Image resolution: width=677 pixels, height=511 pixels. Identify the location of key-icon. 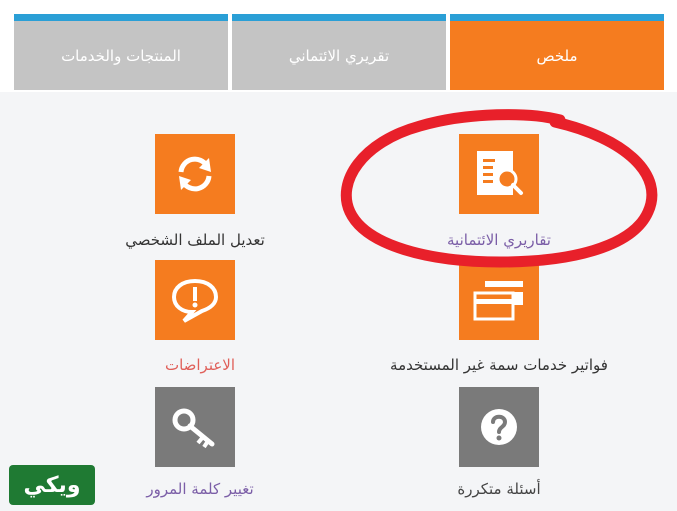
(193, 428).